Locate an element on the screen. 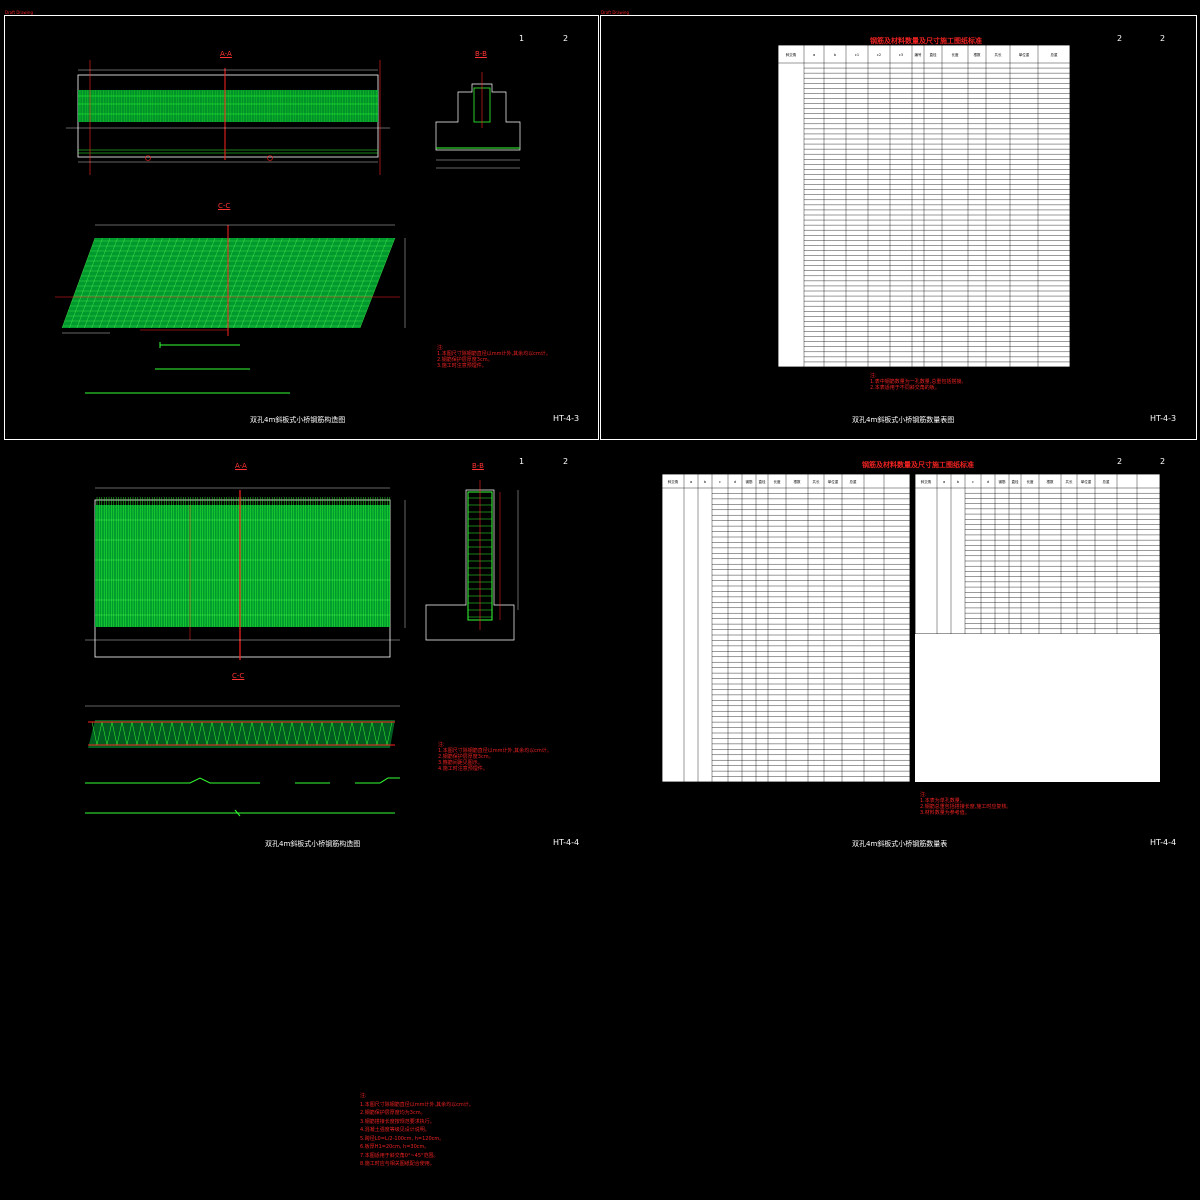 This screenshot has height=1200, width=1200. table-grid-2a: 斜交角 α b c d 钢筋 直径 长度 根数 共长 单位重 总重 is located at coordinates (786, 628).